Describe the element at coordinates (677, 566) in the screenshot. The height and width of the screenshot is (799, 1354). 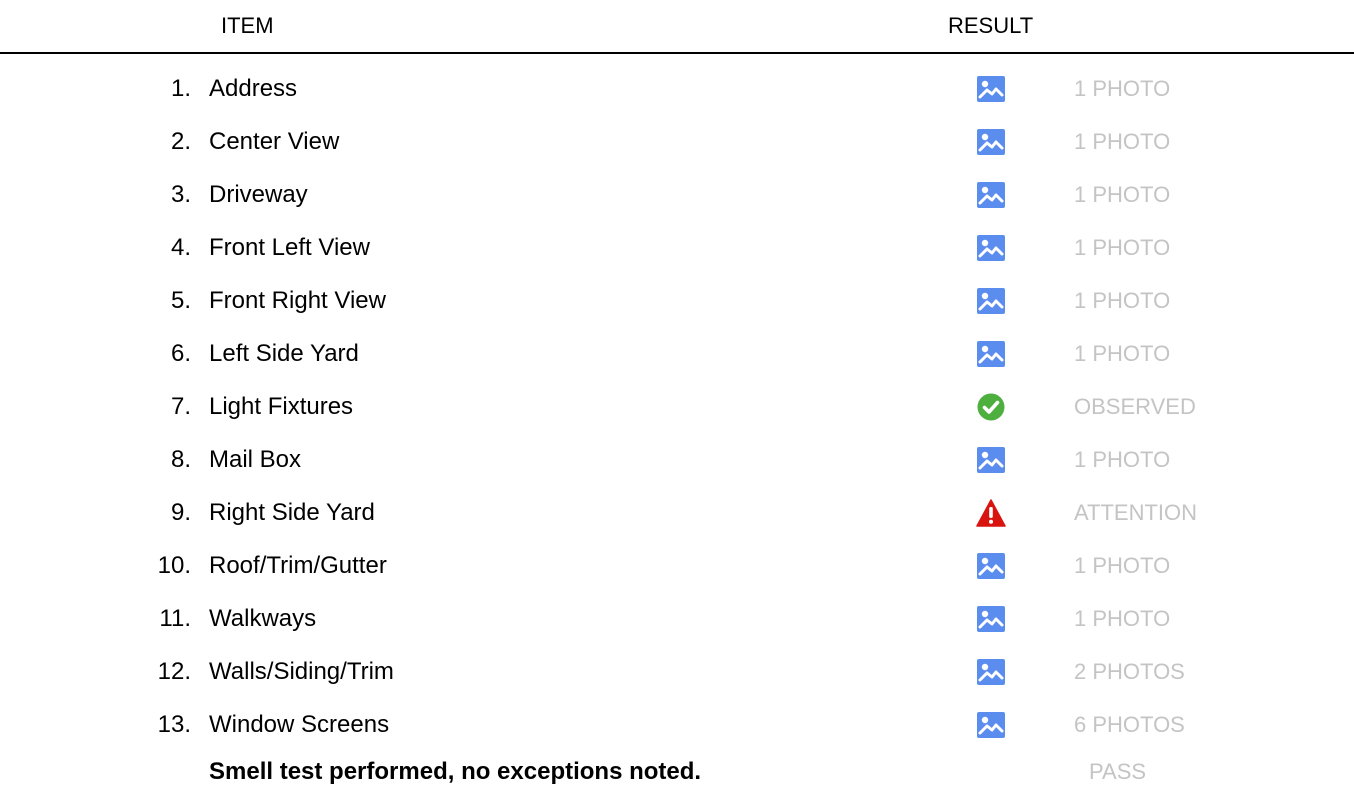
I see `list-item: 10. Roof/Trim/Gutter 1 PHOTO` at that location.